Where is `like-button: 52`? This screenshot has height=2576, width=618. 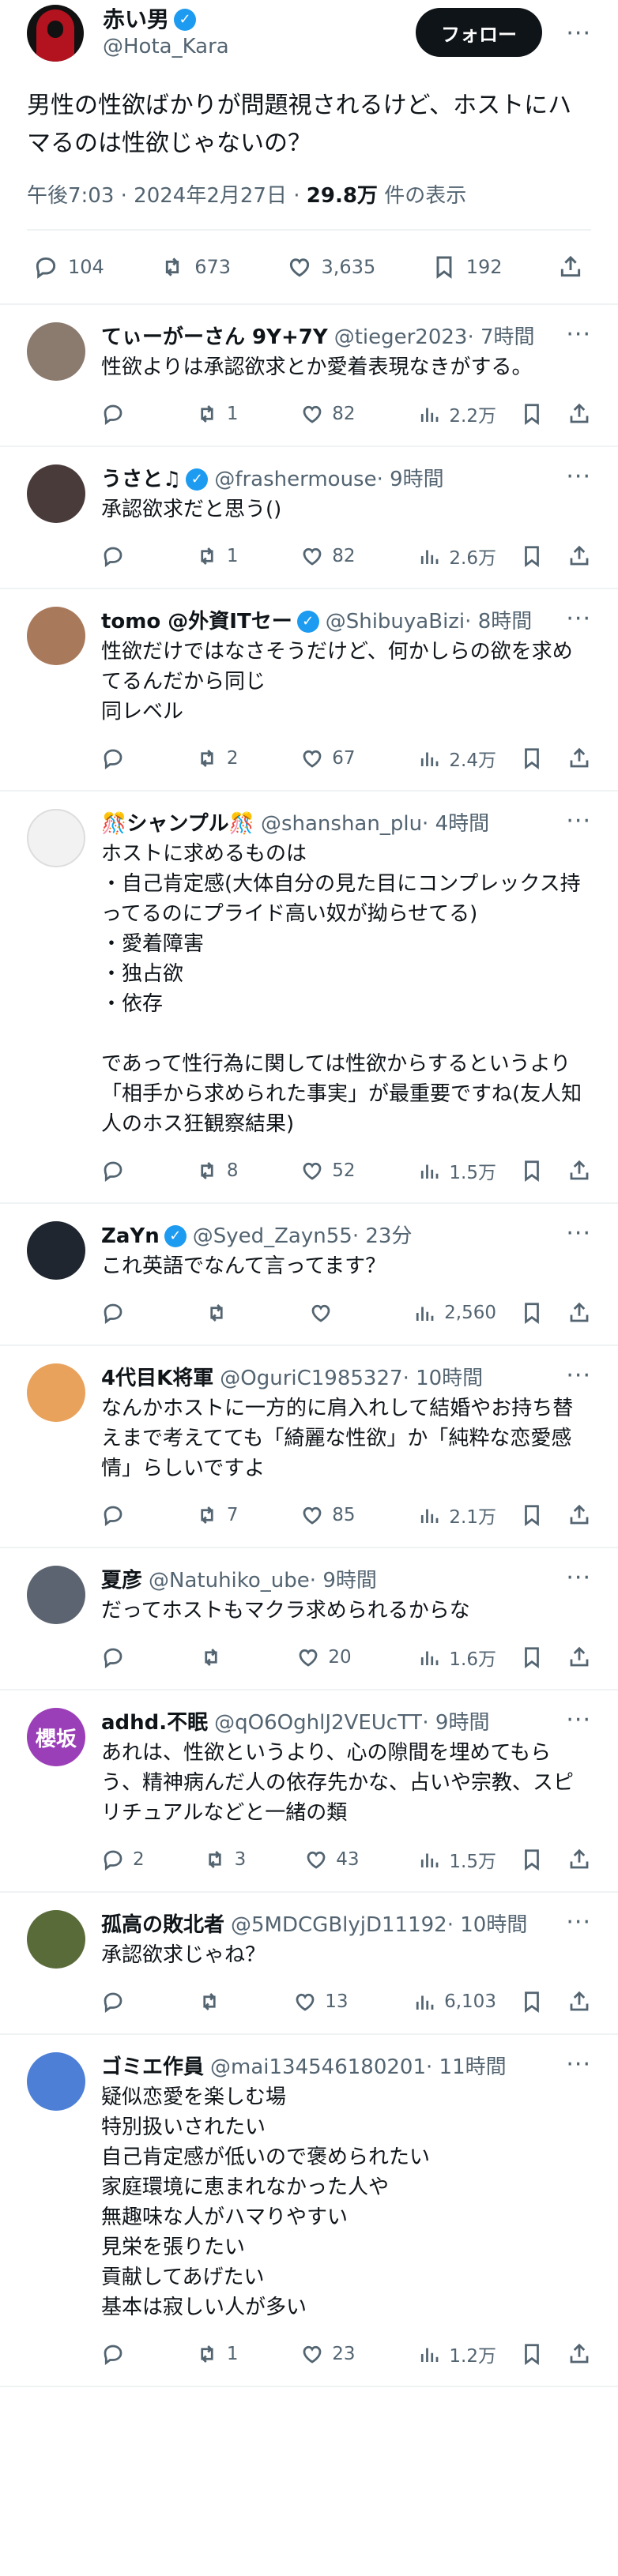
like-button: 52 is located at coordinates (328, 1171).